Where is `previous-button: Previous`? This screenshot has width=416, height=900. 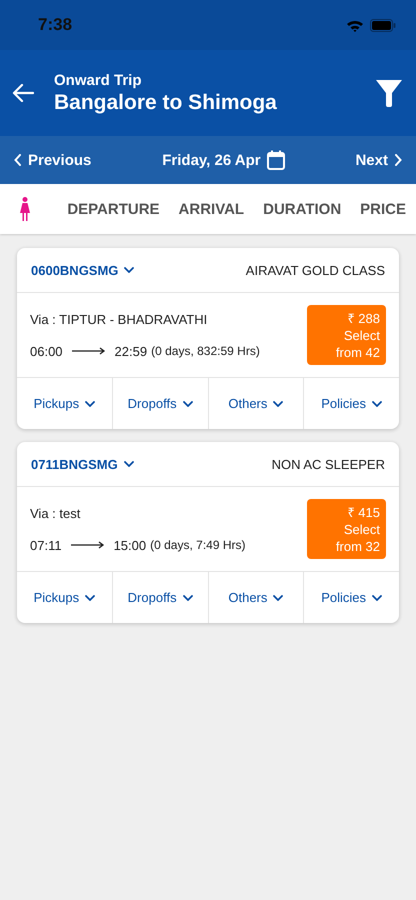 previous-button: Previous is located at coordinates (53, 160).